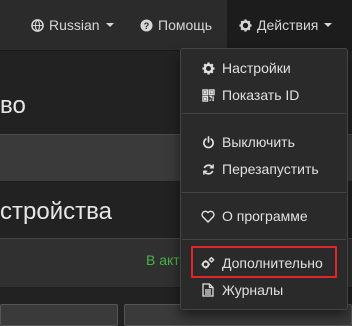 The width and height of the screenshot is (352, 326). I want to click on language-label: Russian, so click(74, 25).